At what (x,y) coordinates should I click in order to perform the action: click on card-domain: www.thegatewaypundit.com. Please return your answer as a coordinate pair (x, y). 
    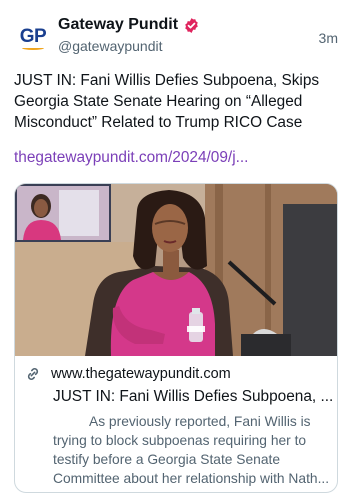
    Looking at the image, I should click on (141, 374).